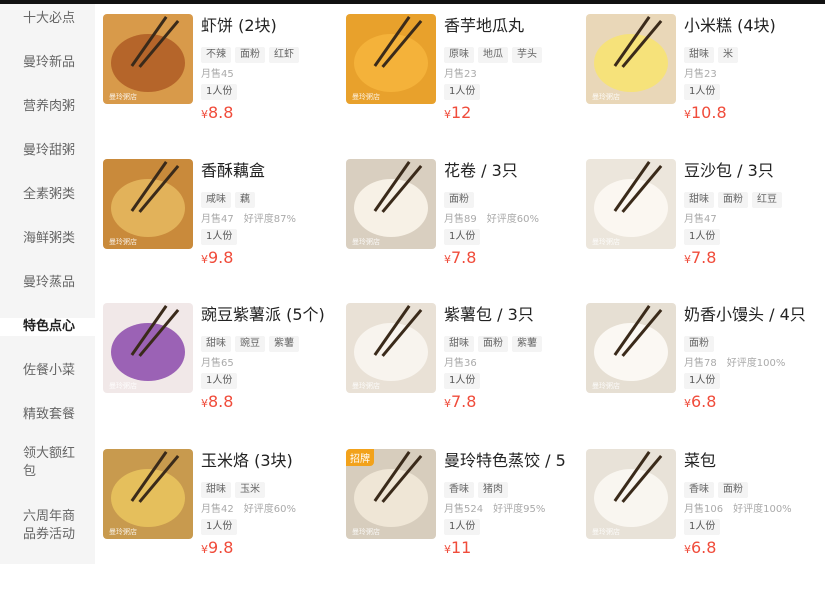  What do you see at coordinates (47, 327) in the screenshot?
I see `sidebar-item: 特色点心` at bounding box center [47, 327].